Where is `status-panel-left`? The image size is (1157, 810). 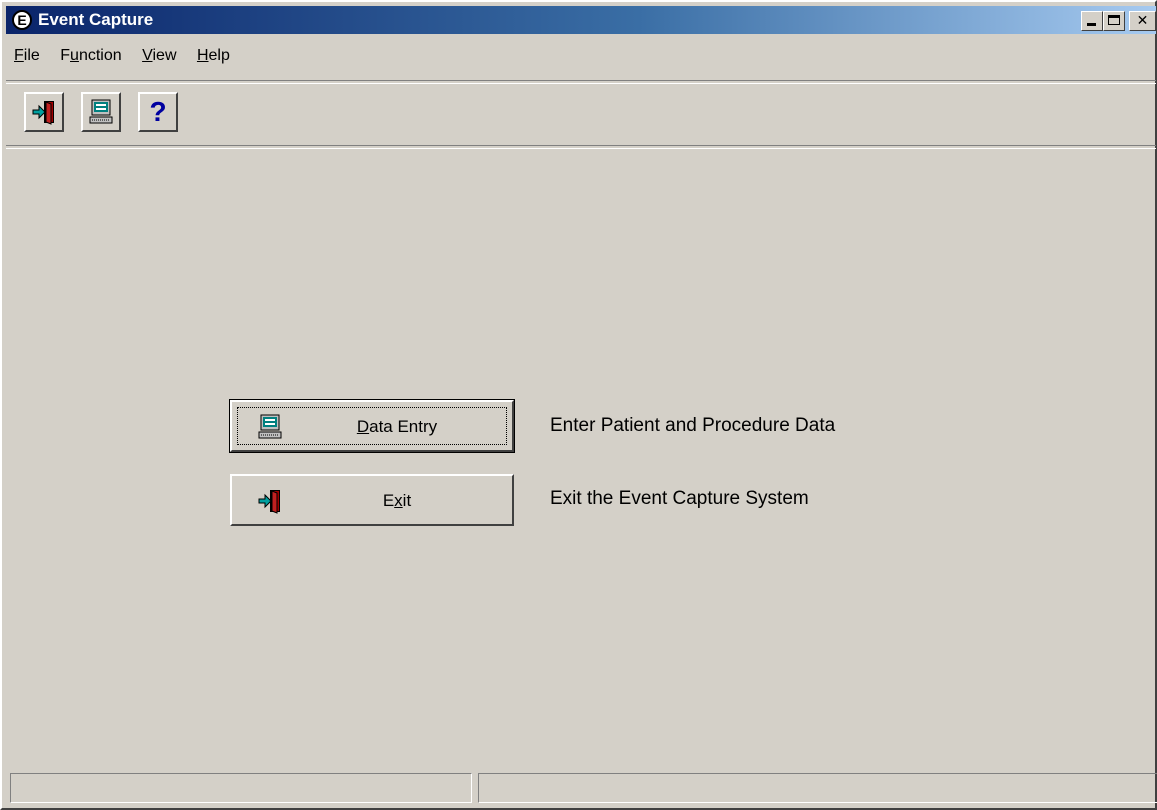
status-panel-left is located at coordinates (241, 788).